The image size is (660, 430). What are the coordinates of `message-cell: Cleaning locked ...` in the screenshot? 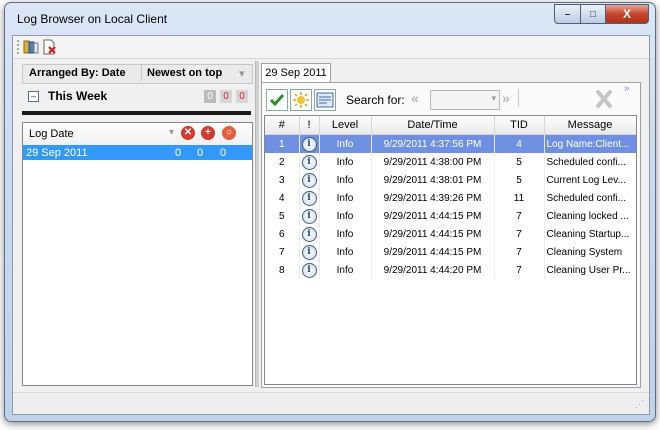 It's located at (590, 216).